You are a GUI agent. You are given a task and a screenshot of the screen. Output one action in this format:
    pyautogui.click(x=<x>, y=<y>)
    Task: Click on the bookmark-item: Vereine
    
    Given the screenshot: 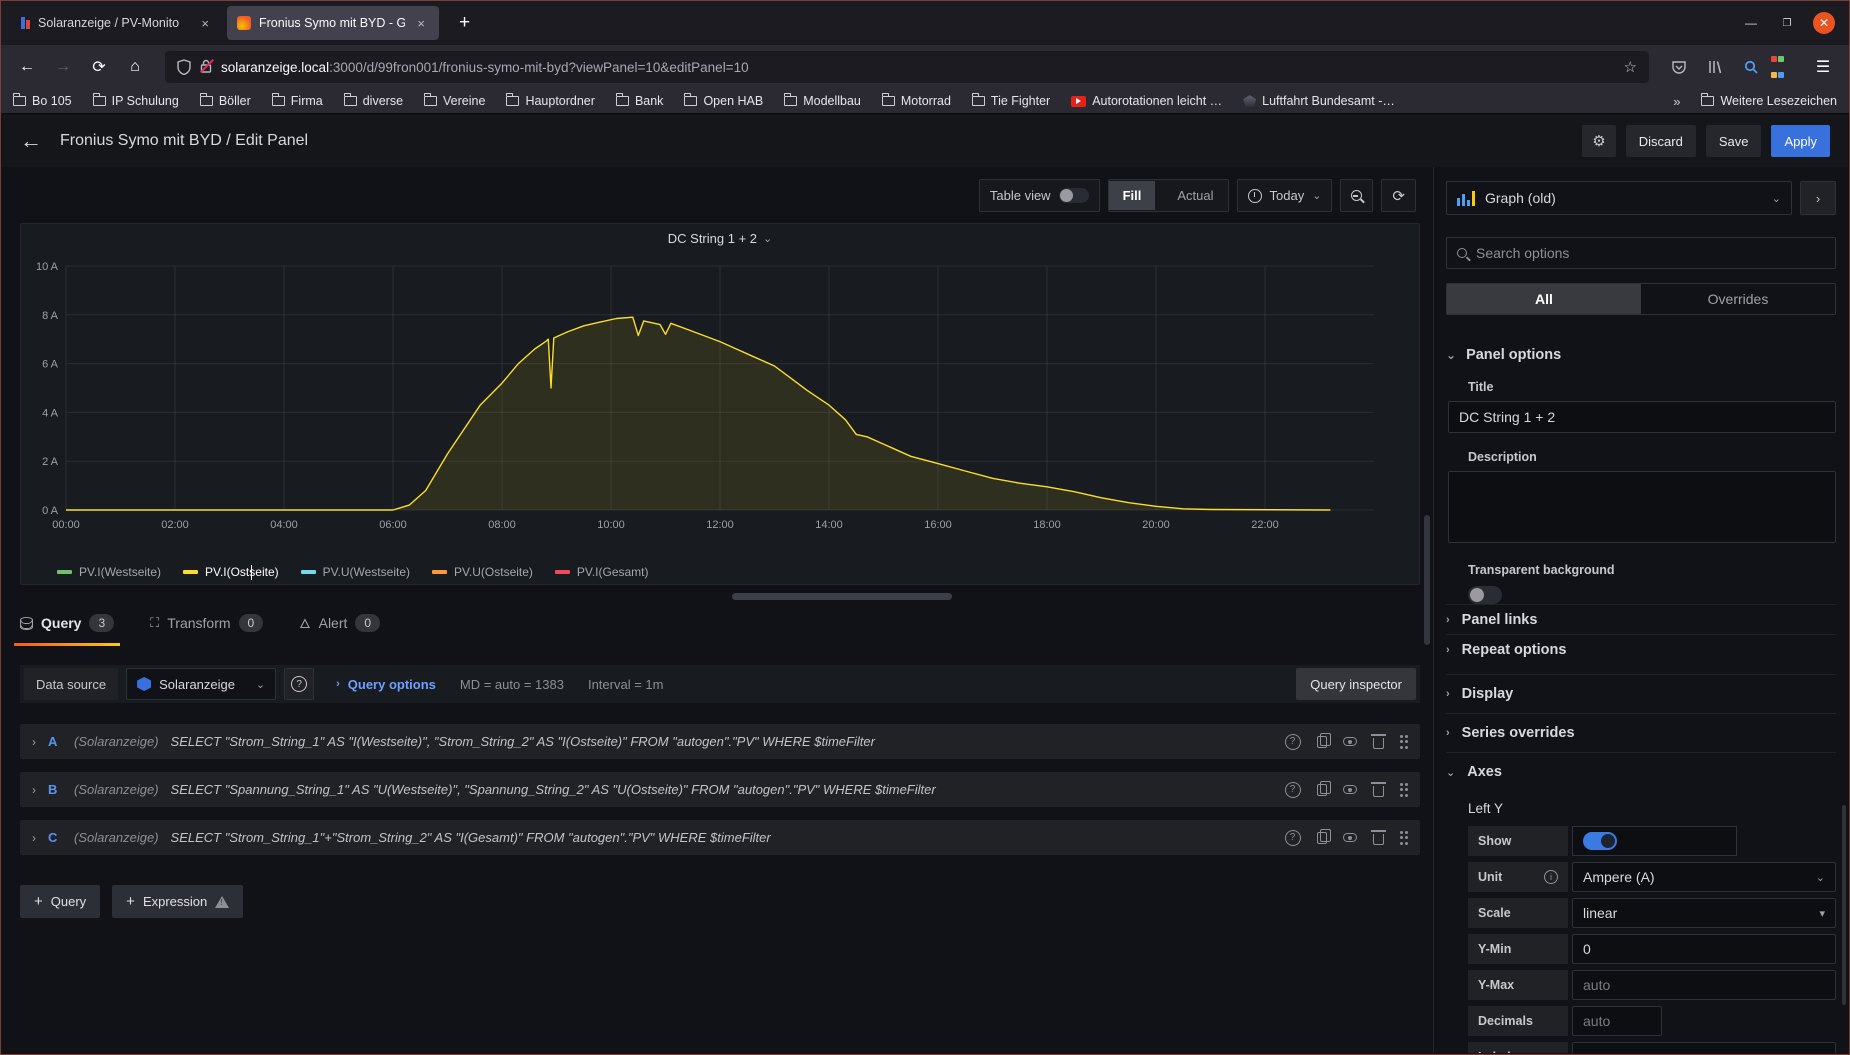 What is the action you would take?
    pyautogui.click(x=454, y=100)
    